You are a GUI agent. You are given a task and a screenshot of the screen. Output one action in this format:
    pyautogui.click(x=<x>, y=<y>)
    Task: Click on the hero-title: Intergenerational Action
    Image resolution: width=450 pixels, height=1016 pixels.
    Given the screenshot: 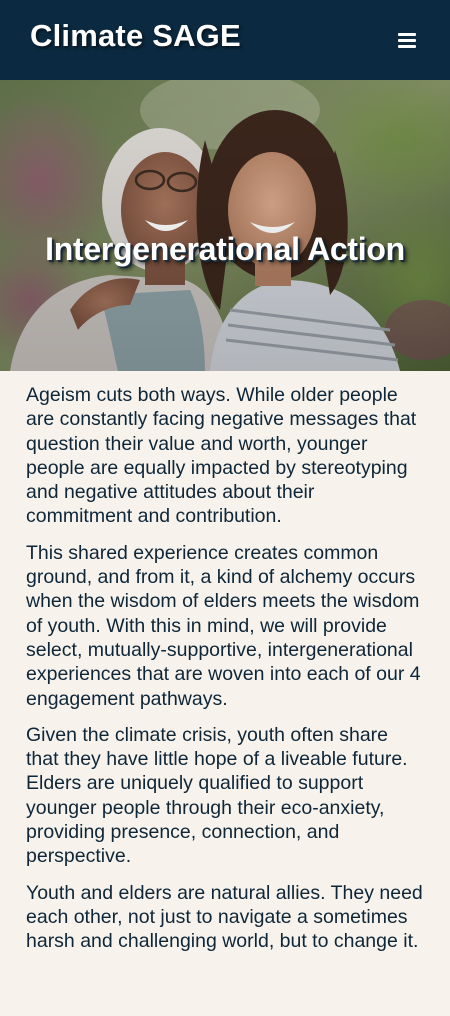 What is the action you would take?
    pyautogui.click(x=225, y=249)
    